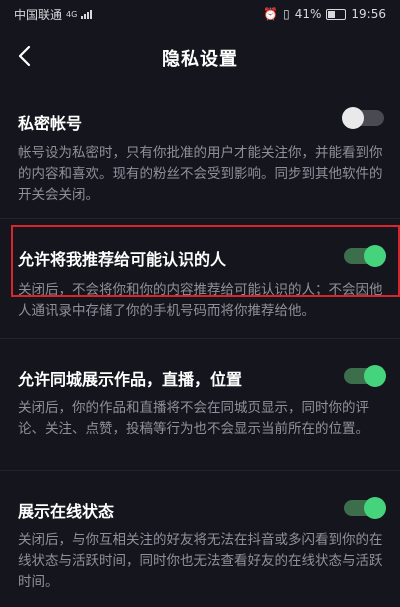 The width and height of the screenshot is (400, 607). I want to click on nav-bar: 隐私设置, so click(200, 56).